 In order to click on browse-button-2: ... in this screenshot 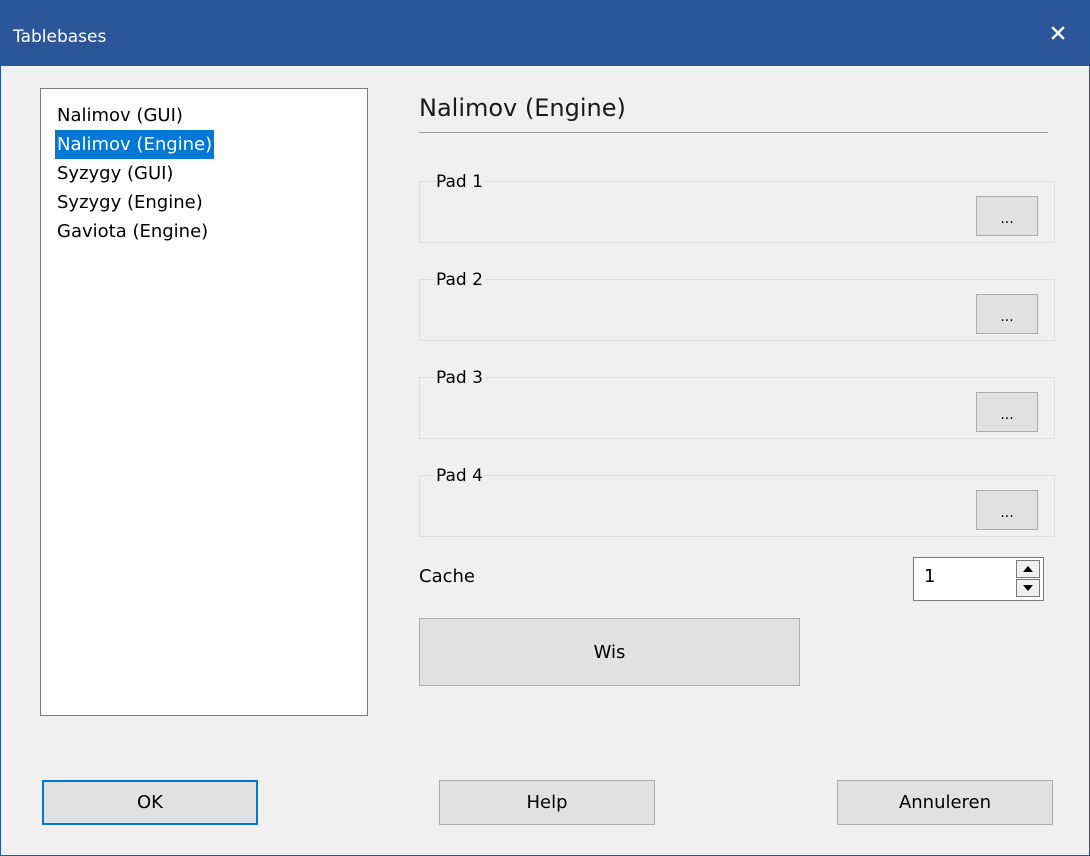, I will do `click(1007, 314)`.